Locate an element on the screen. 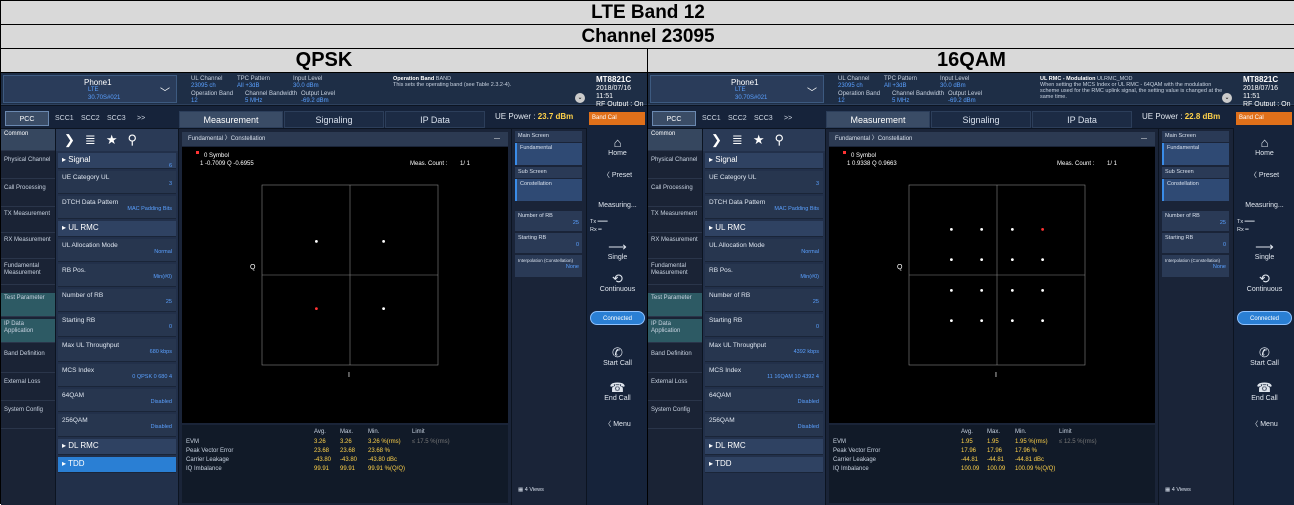  minimize-icon: — is located at coordinates (1144, 139).